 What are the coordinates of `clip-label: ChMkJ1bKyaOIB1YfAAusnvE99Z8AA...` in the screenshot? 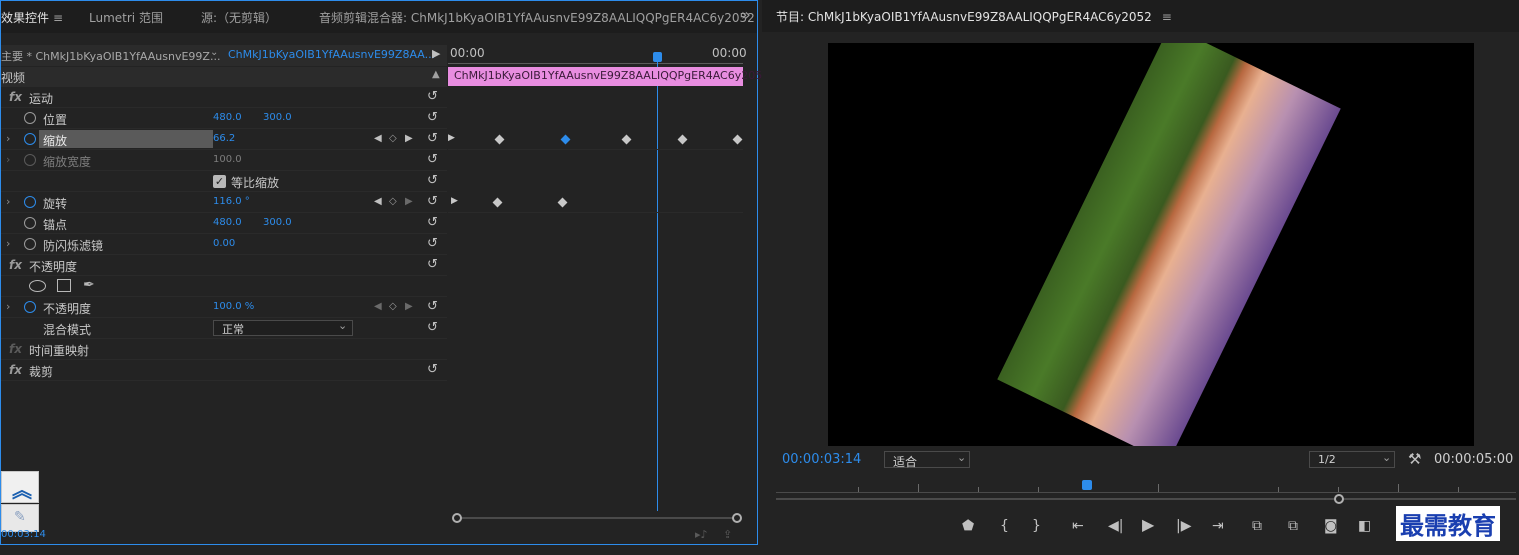 It's located at (331, 54).